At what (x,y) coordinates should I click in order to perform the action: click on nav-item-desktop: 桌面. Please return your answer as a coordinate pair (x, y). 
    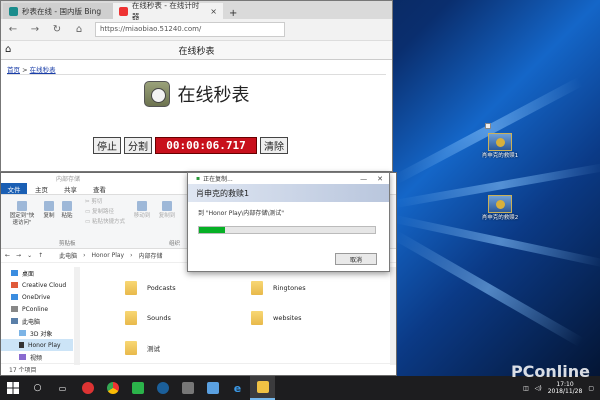
    Looking at the image, I should click on (37, 273).